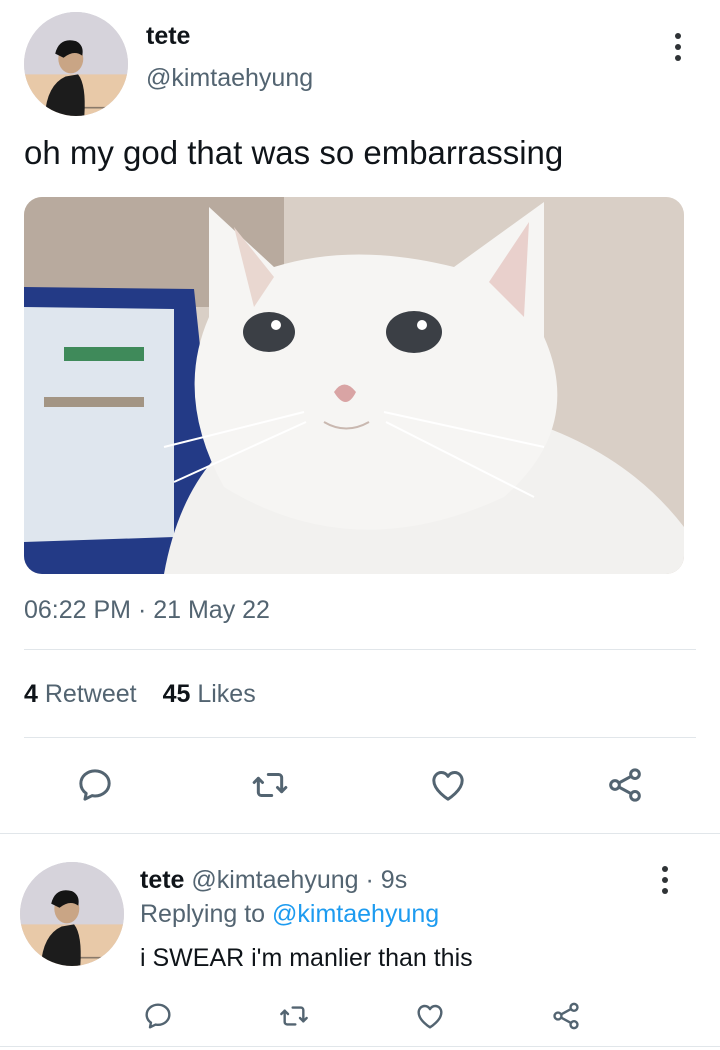 The image size is (720, 1050). I want to click on reply-author-handle: @kimtaehyung, so click(274, 880).